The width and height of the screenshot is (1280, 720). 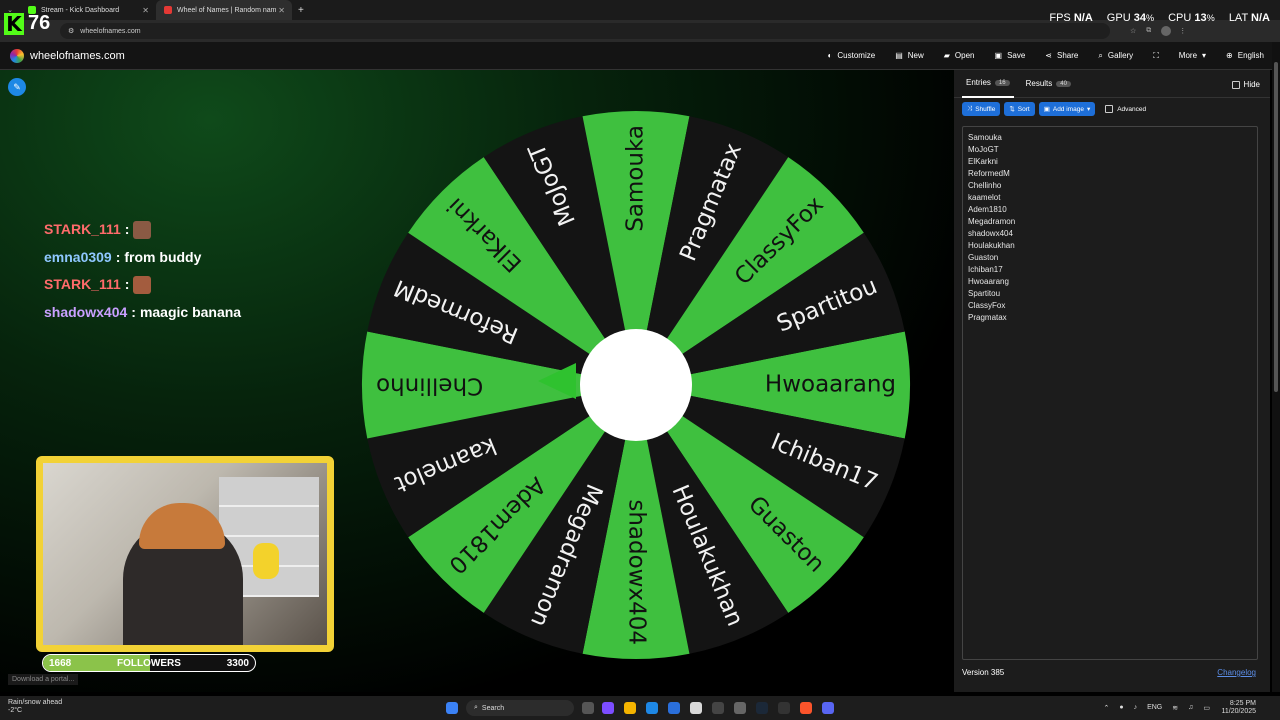 What do you see at coordinates (1120, 55) in the screenshot?
I see `menu-label: Gallery` at bounding box center [1120, 55].